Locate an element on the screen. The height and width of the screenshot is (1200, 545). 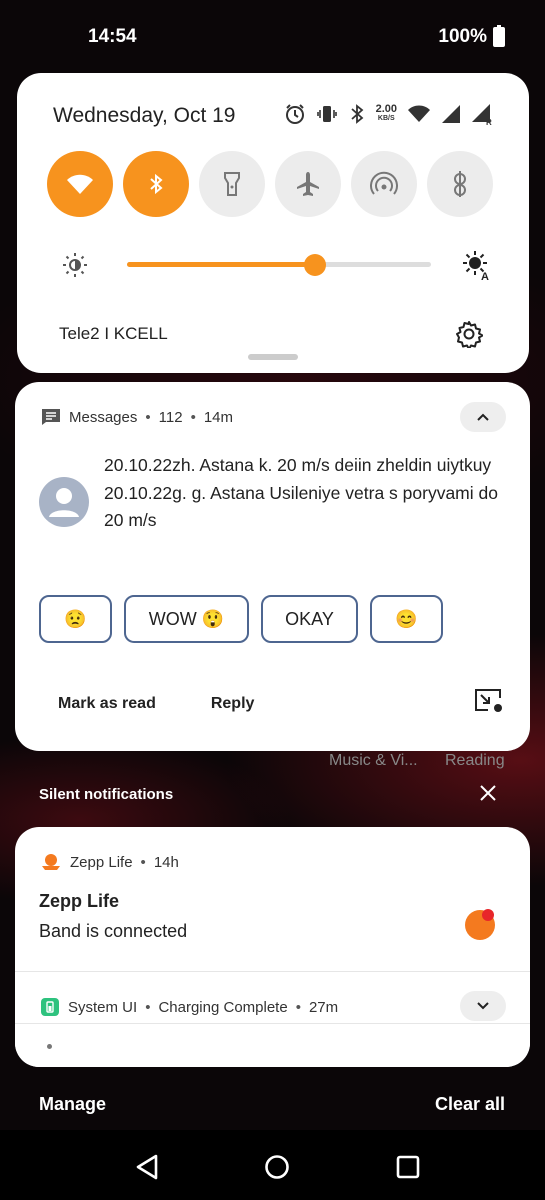
navigation-bar is located at coordinates (272, 1165).